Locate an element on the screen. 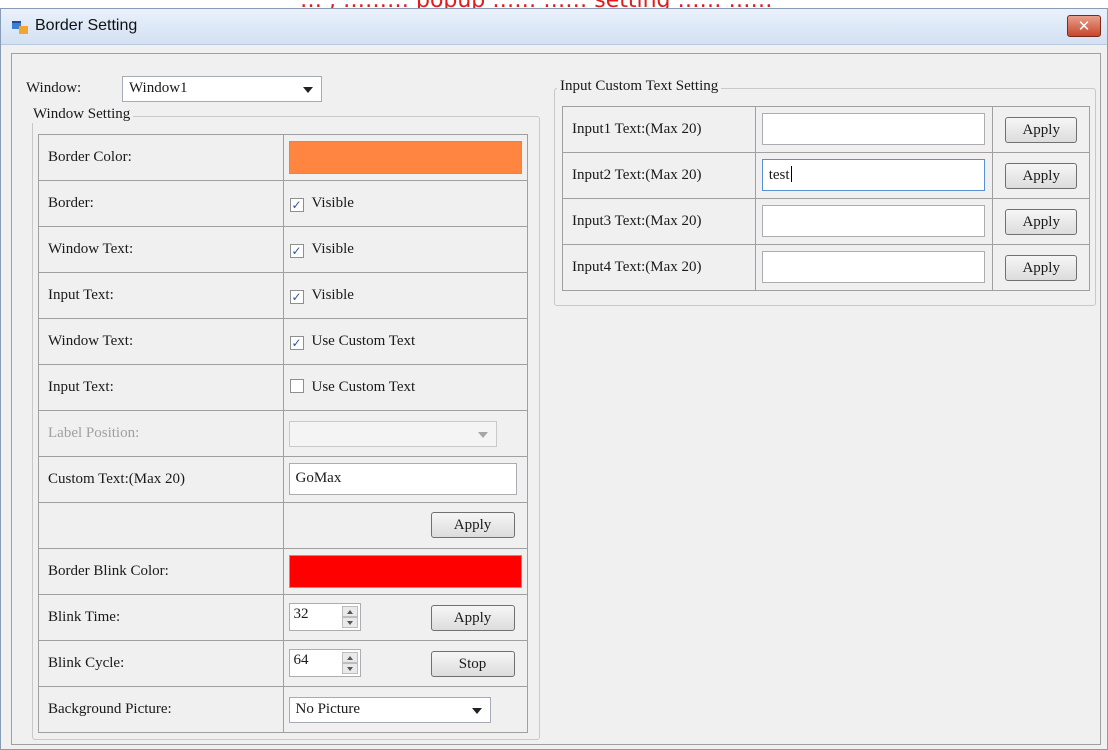 The width and height of the screenshot is (1108, 750). input2-cell: test is located at coordinates (874, 175).